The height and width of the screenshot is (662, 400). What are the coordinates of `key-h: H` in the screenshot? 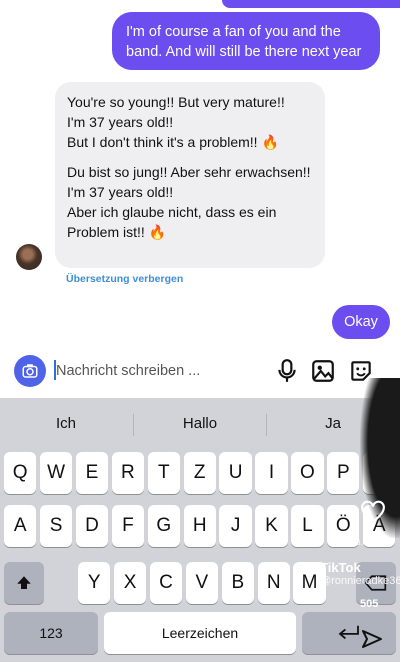 It's located at (199, 526).